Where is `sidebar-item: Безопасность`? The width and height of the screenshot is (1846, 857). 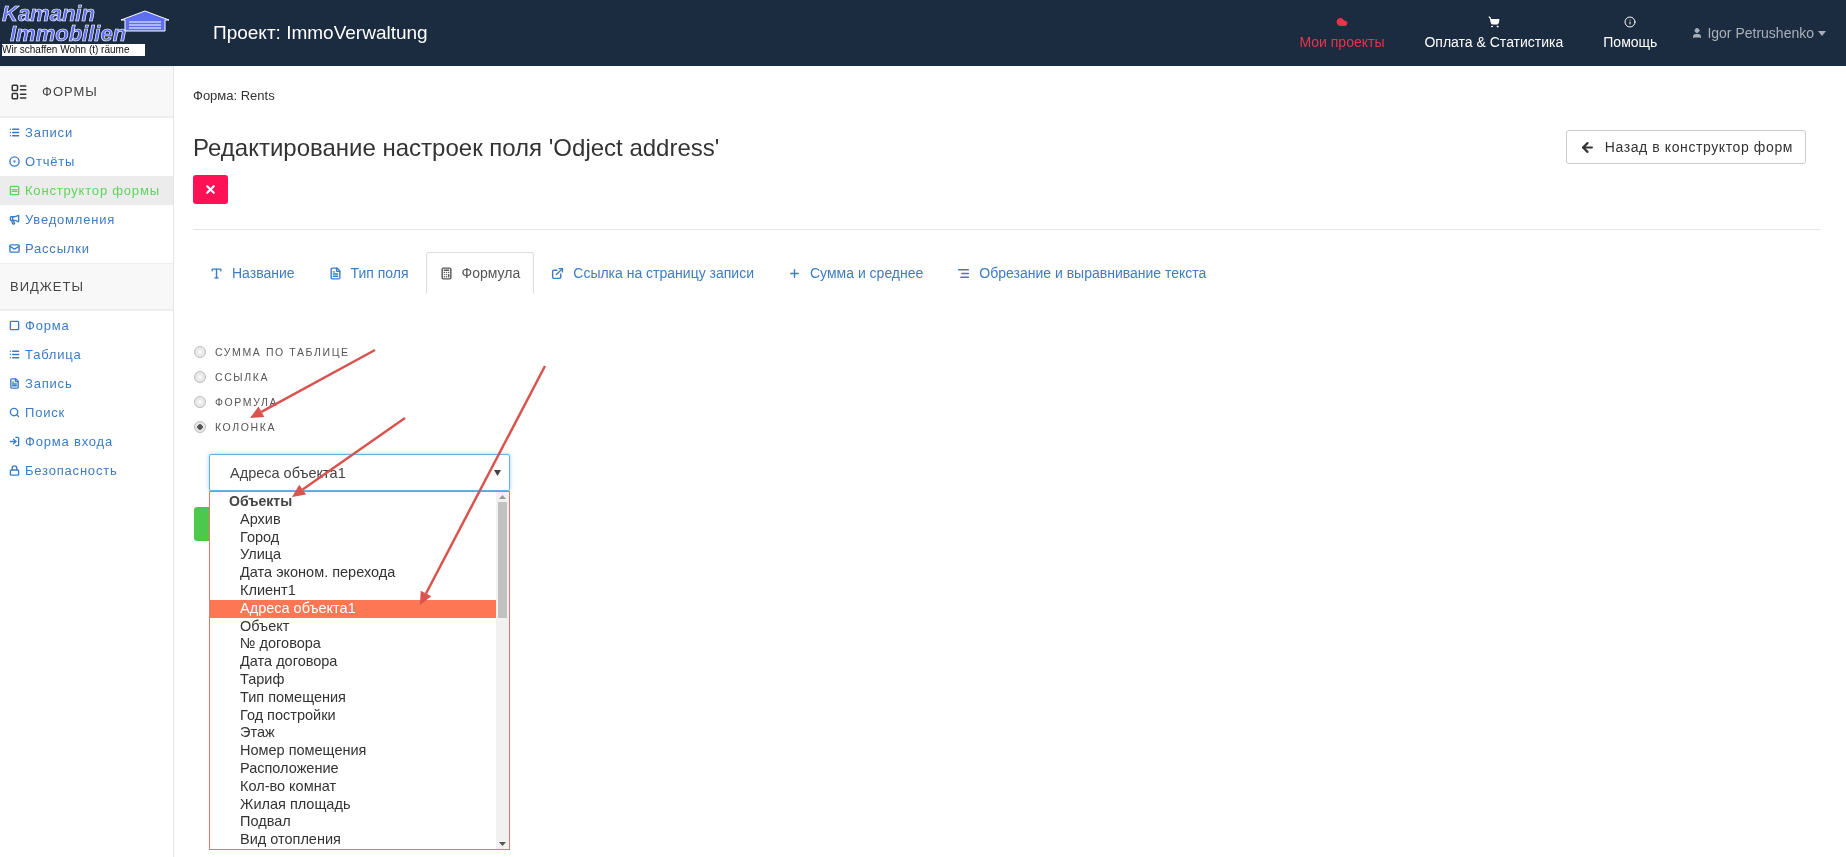 sidebar-item: Безопасность is located at coordinates (86, 470).